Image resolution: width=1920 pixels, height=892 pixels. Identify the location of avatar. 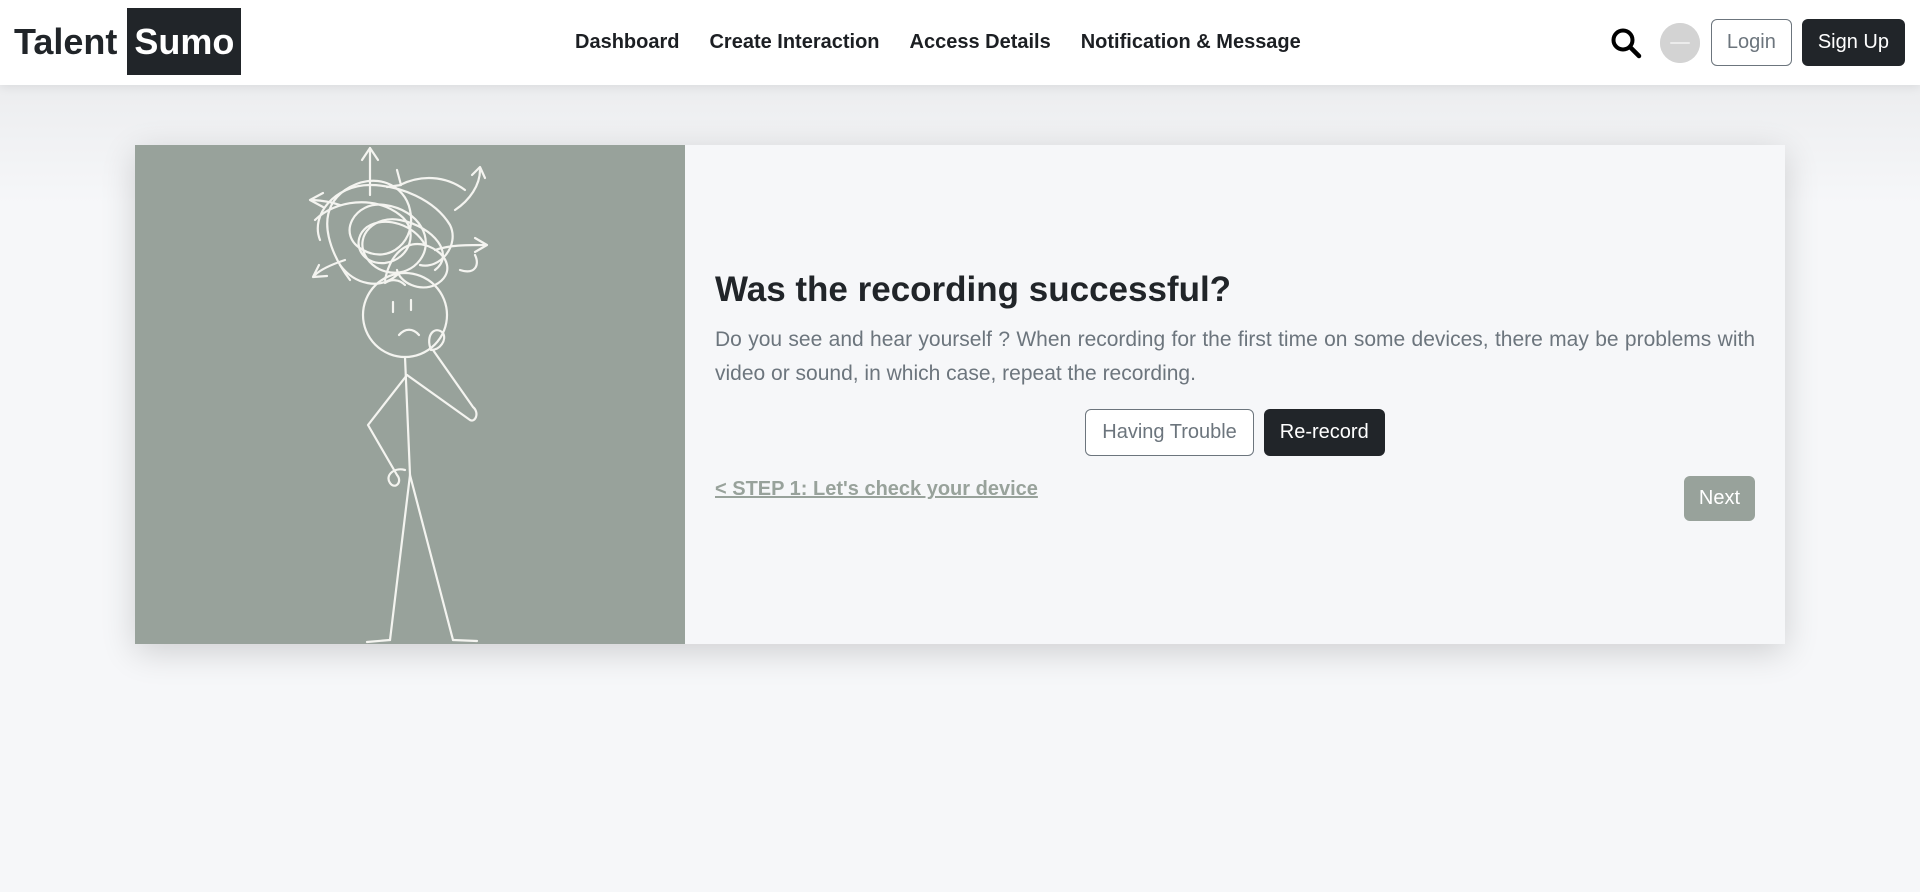
(1679, 42).